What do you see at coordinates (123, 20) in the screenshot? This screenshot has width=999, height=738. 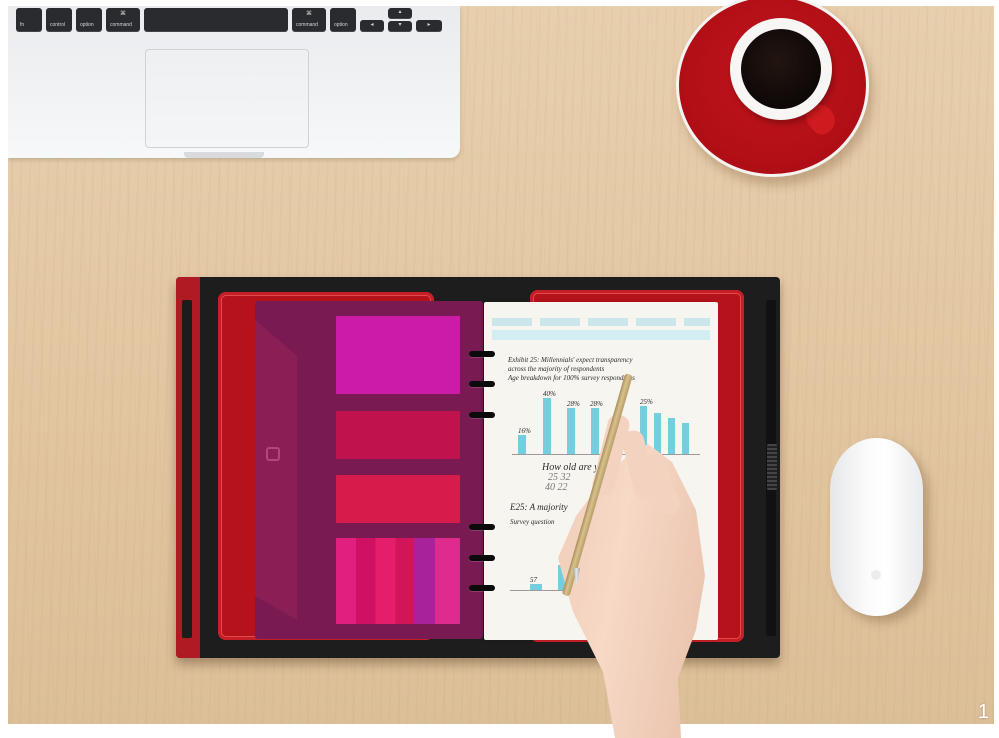 I see `key-command-left: ⌘ command` at bounding box center [123, 20].